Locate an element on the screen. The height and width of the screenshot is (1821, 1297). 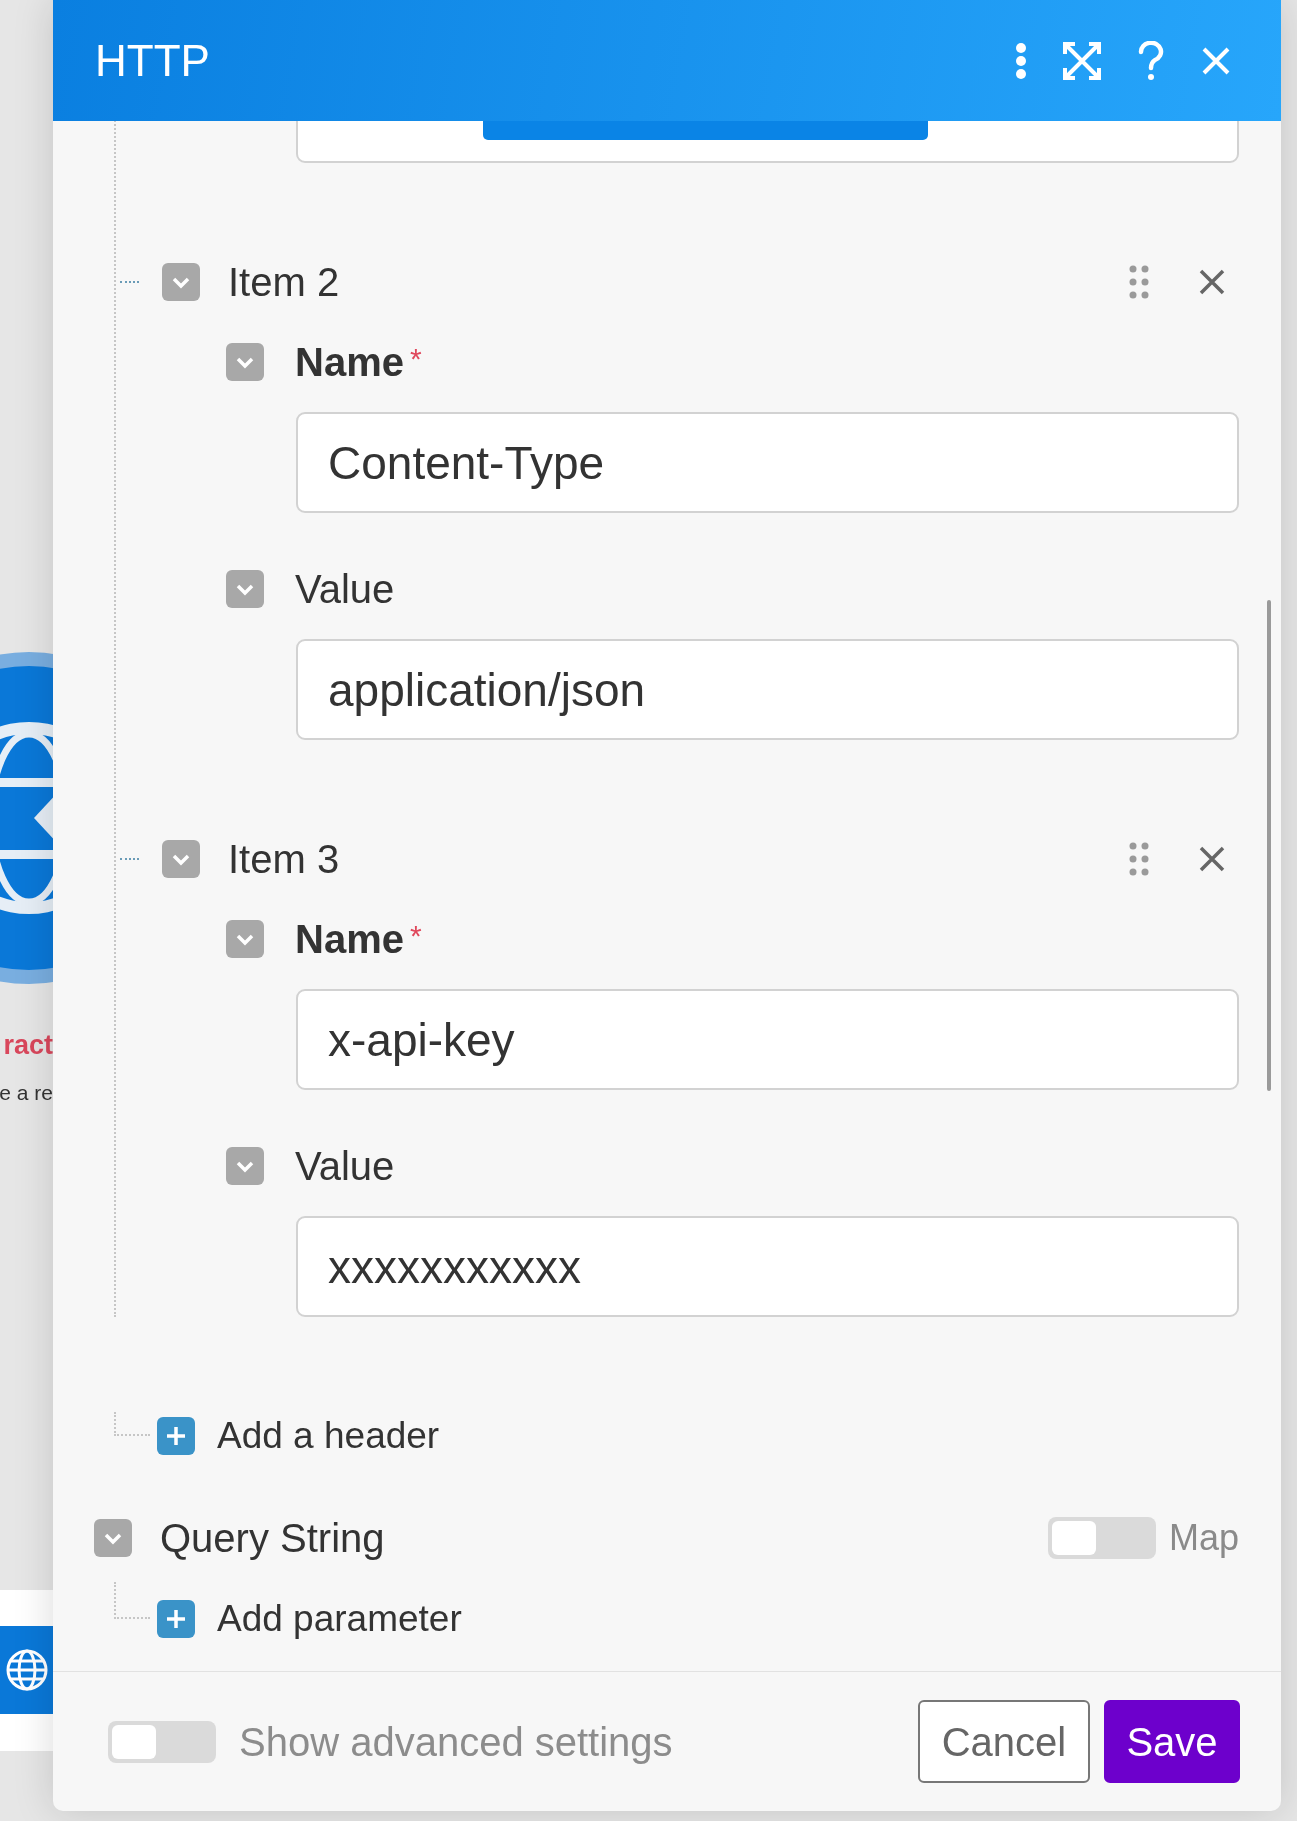
map-toggle is located at coordinates (1101, 1538).